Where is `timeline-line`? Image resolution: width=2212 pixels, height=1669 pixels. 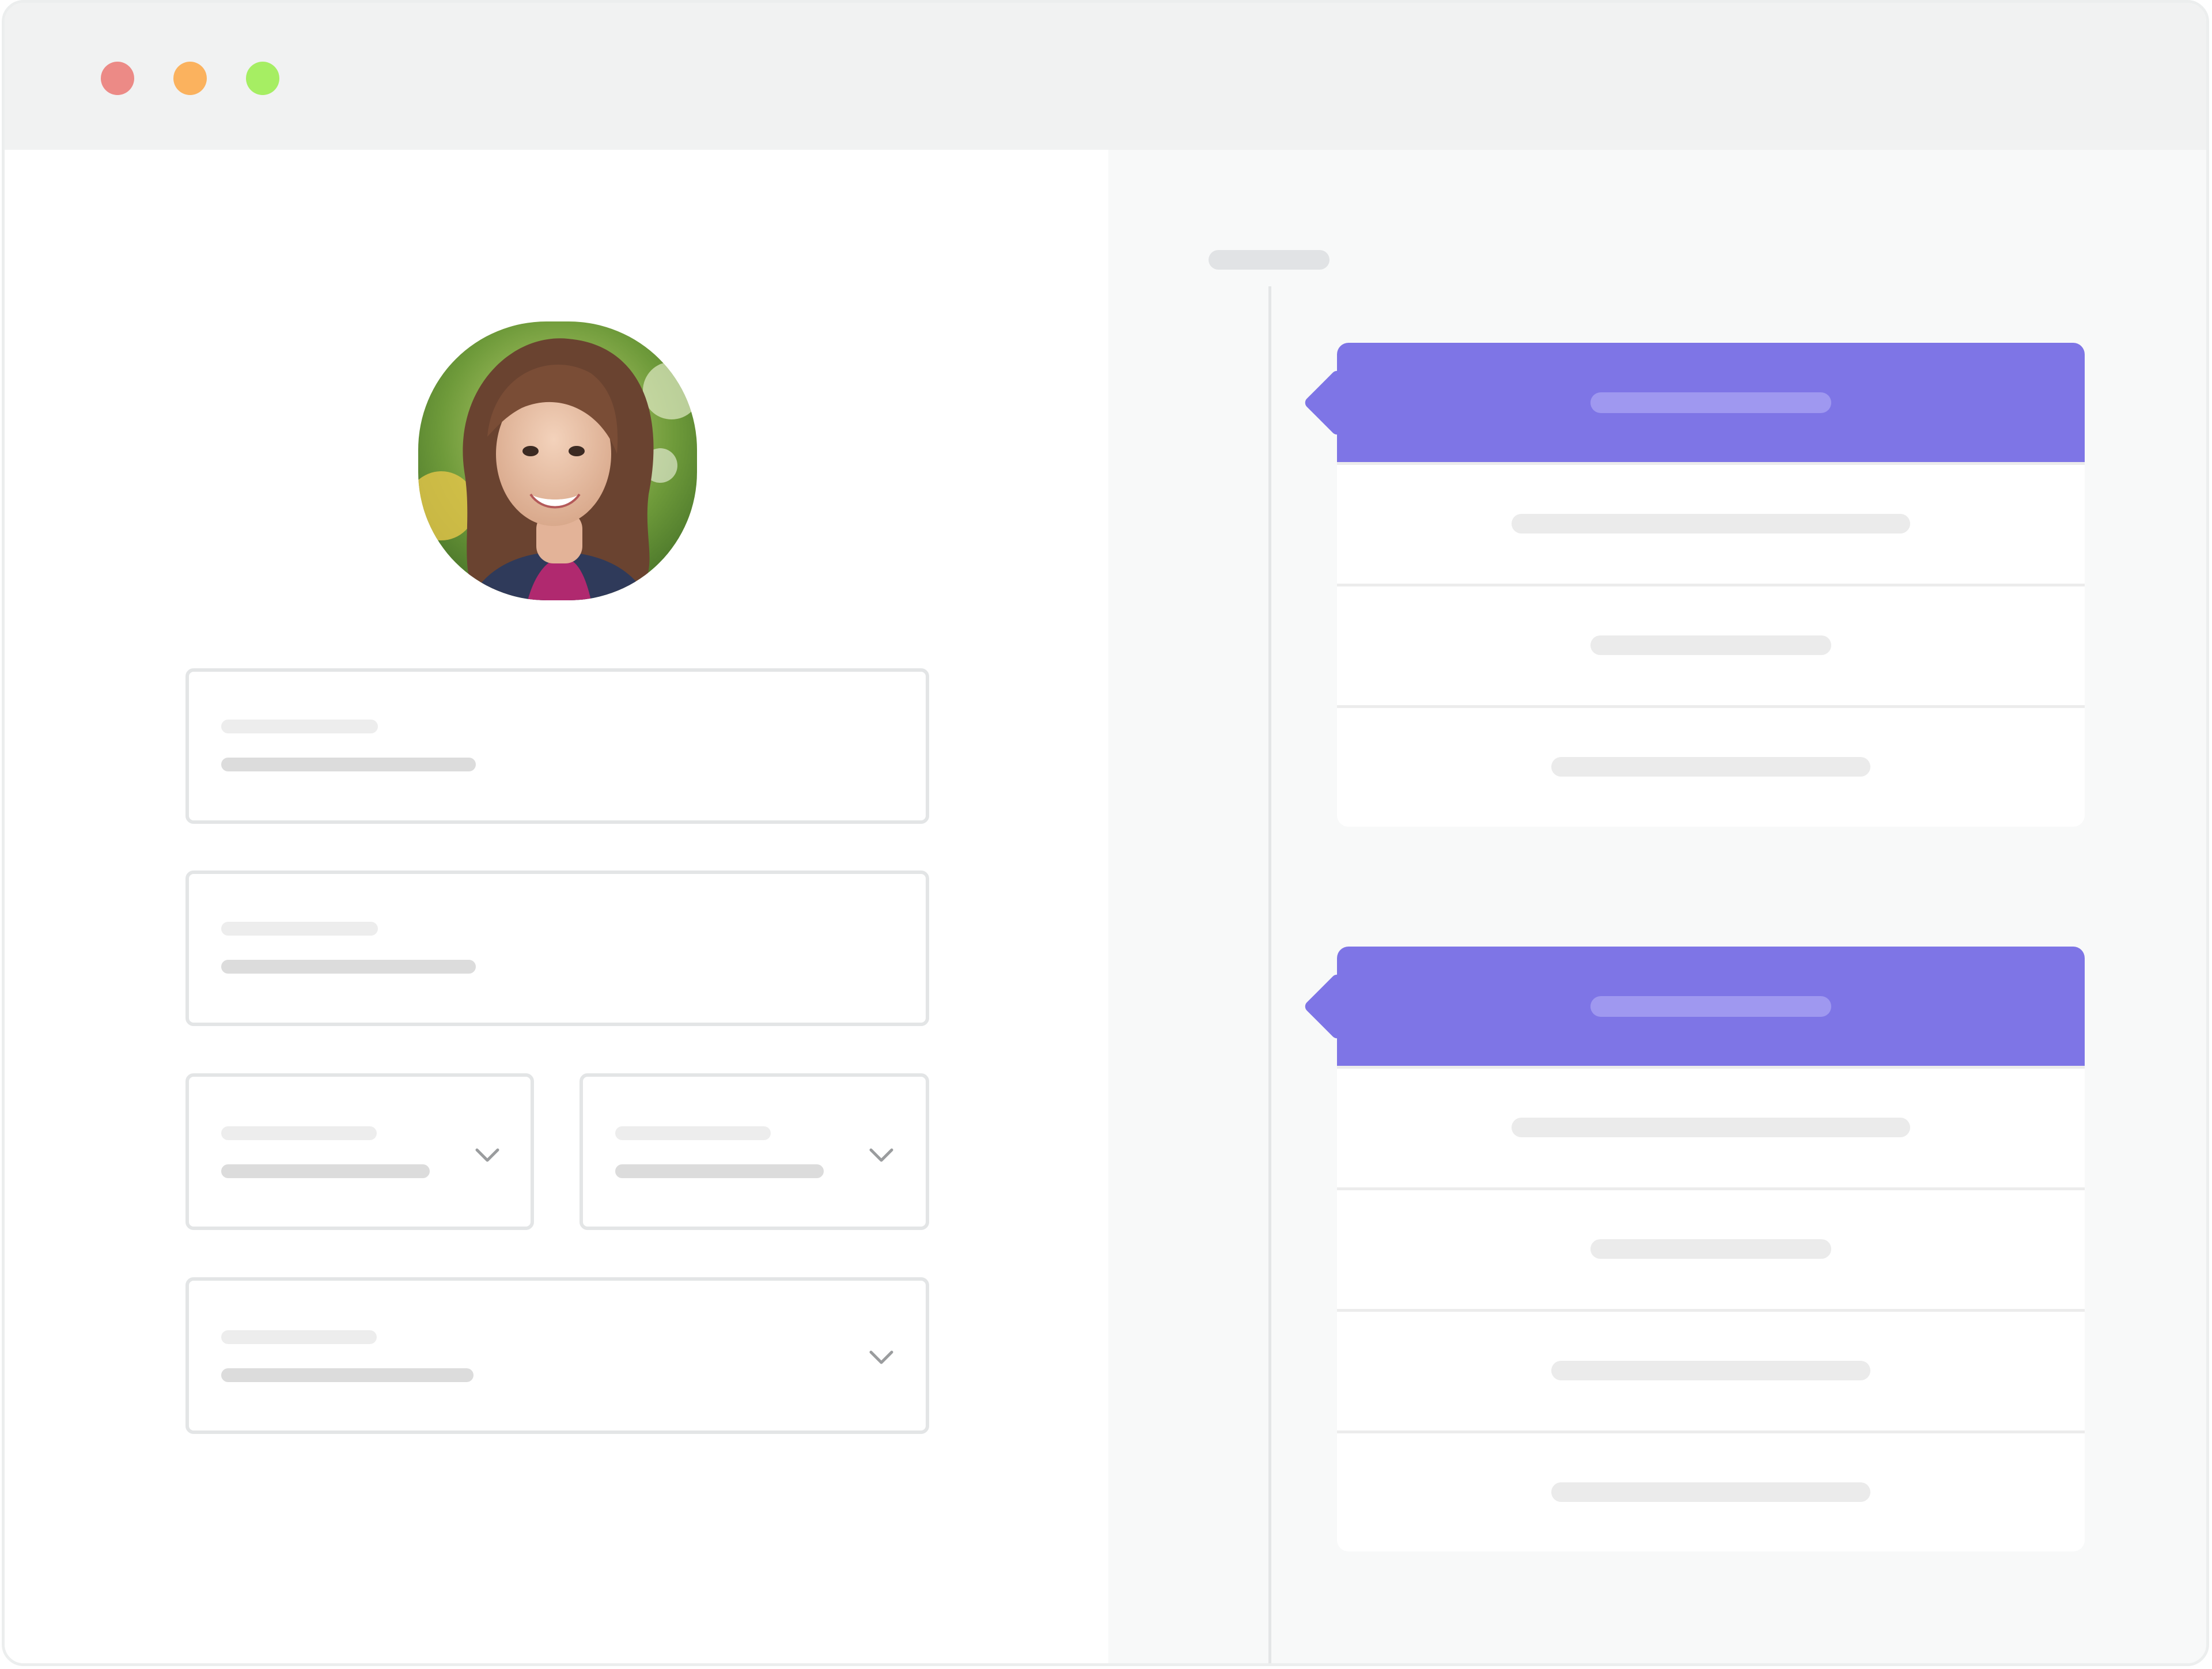 timeline-line is located at coordinates (1269, 974).